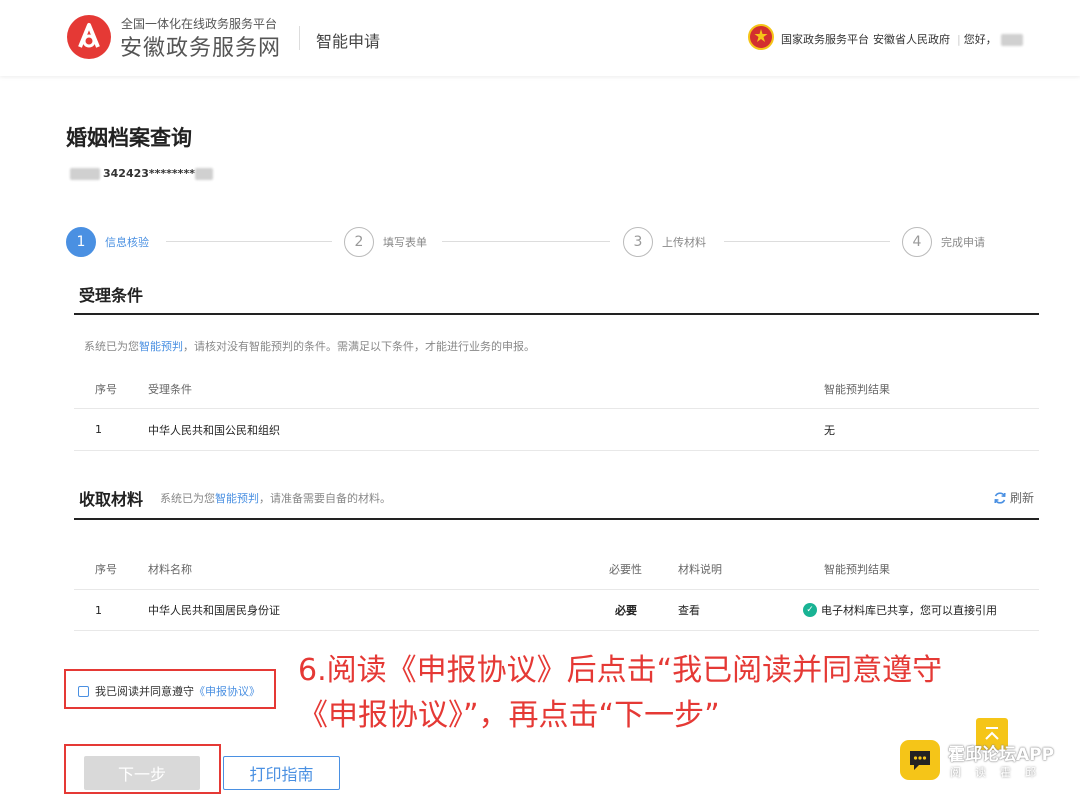 The image size is (1080, 795). I want to click on step-3-circle: 3, so click(638, 242).